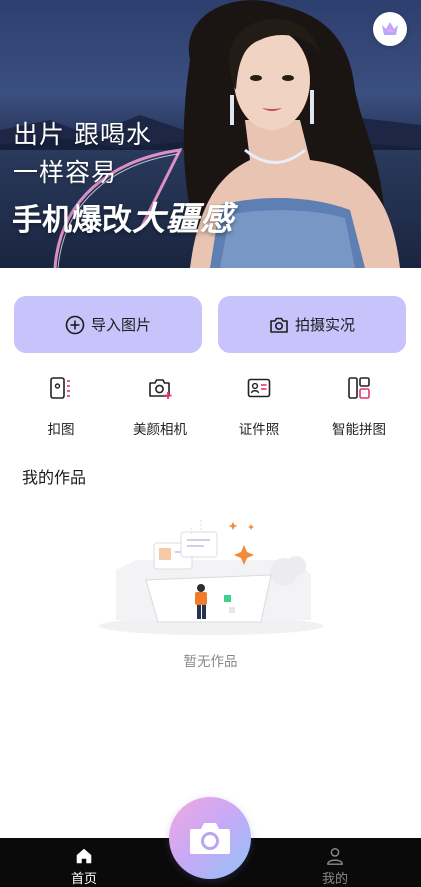 The width and height of the screenshot is (421, 887). I want to click on hero-title-line3: 手机爆改大疆感, so click(123, 216).